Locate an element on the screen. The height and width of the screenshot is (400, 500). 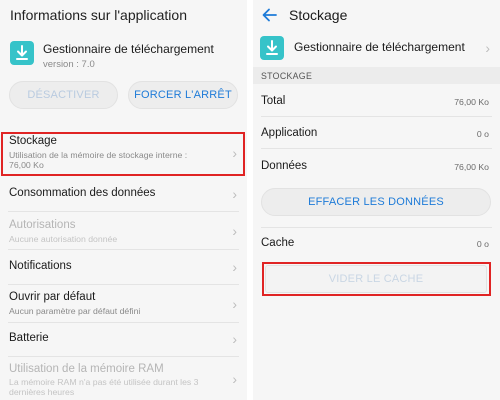
item-label: Ouvrir par défaut is located at coordinates (52, 297).